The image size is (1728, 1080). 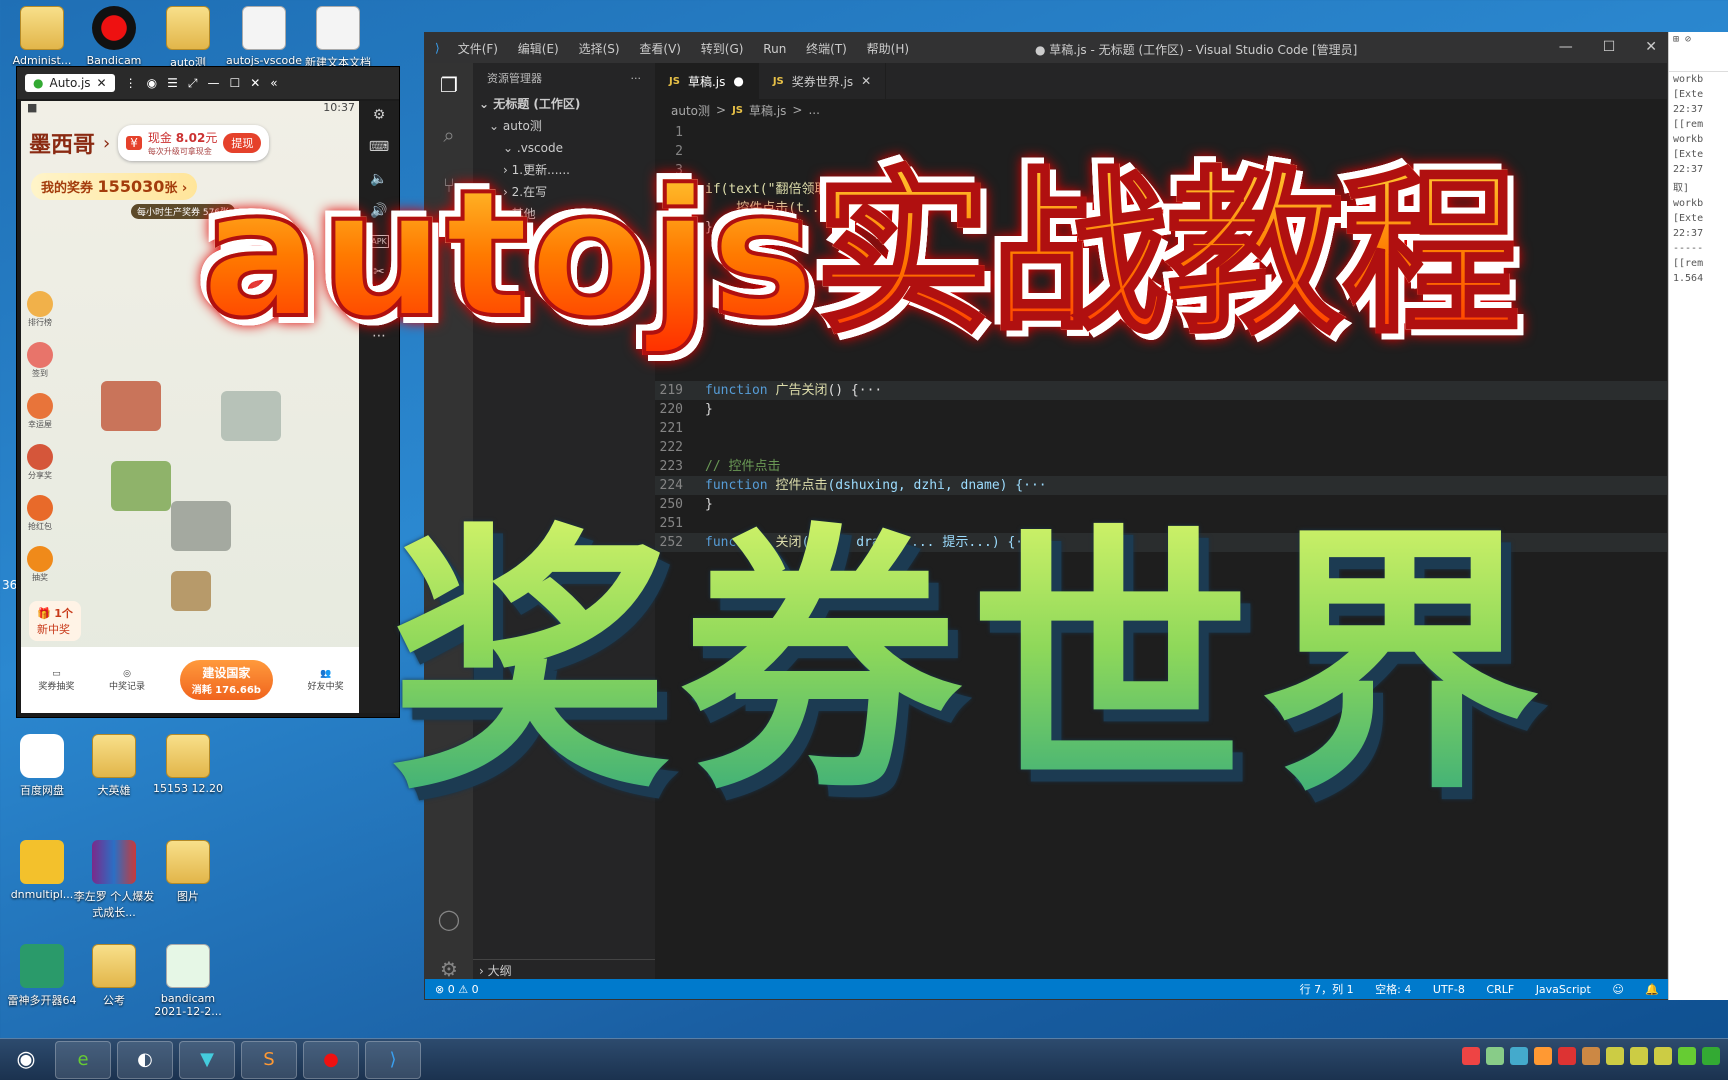 I want to click on menu-terminal: 终端(T), so click(x=826, y=49).